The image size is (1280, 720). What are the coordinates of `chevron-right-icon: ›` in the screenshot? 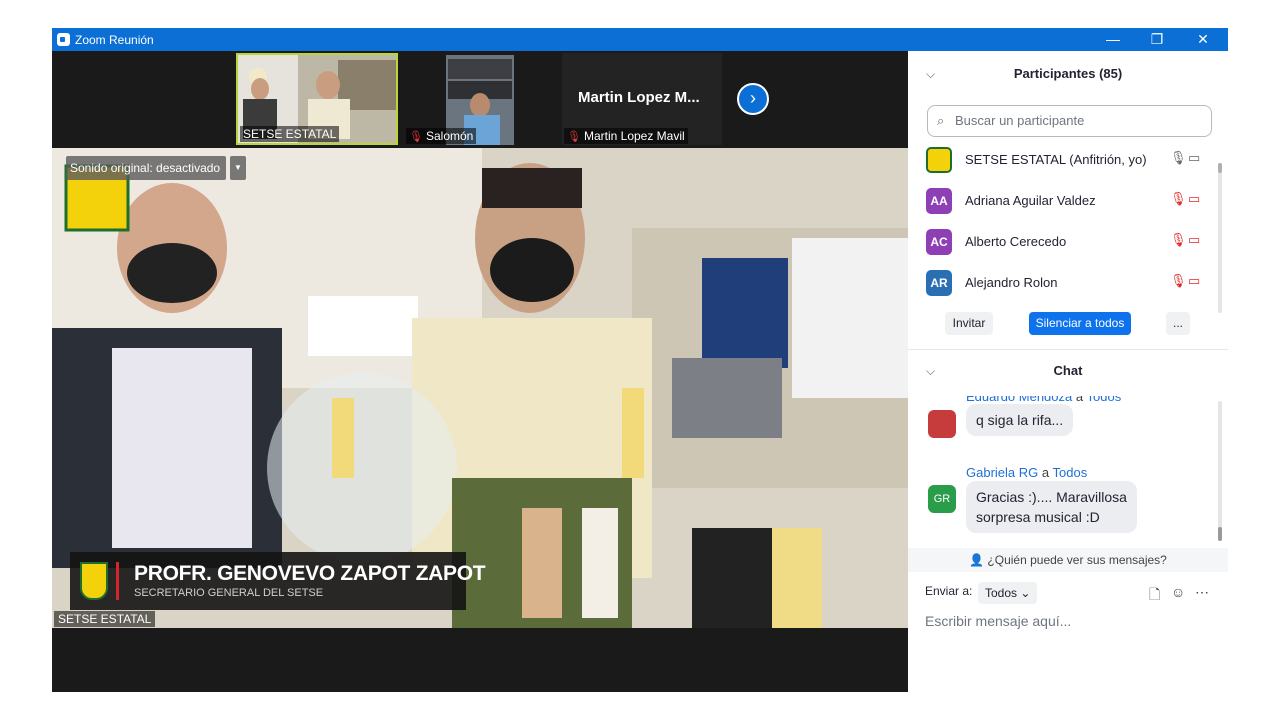 It's located at (753, 98).